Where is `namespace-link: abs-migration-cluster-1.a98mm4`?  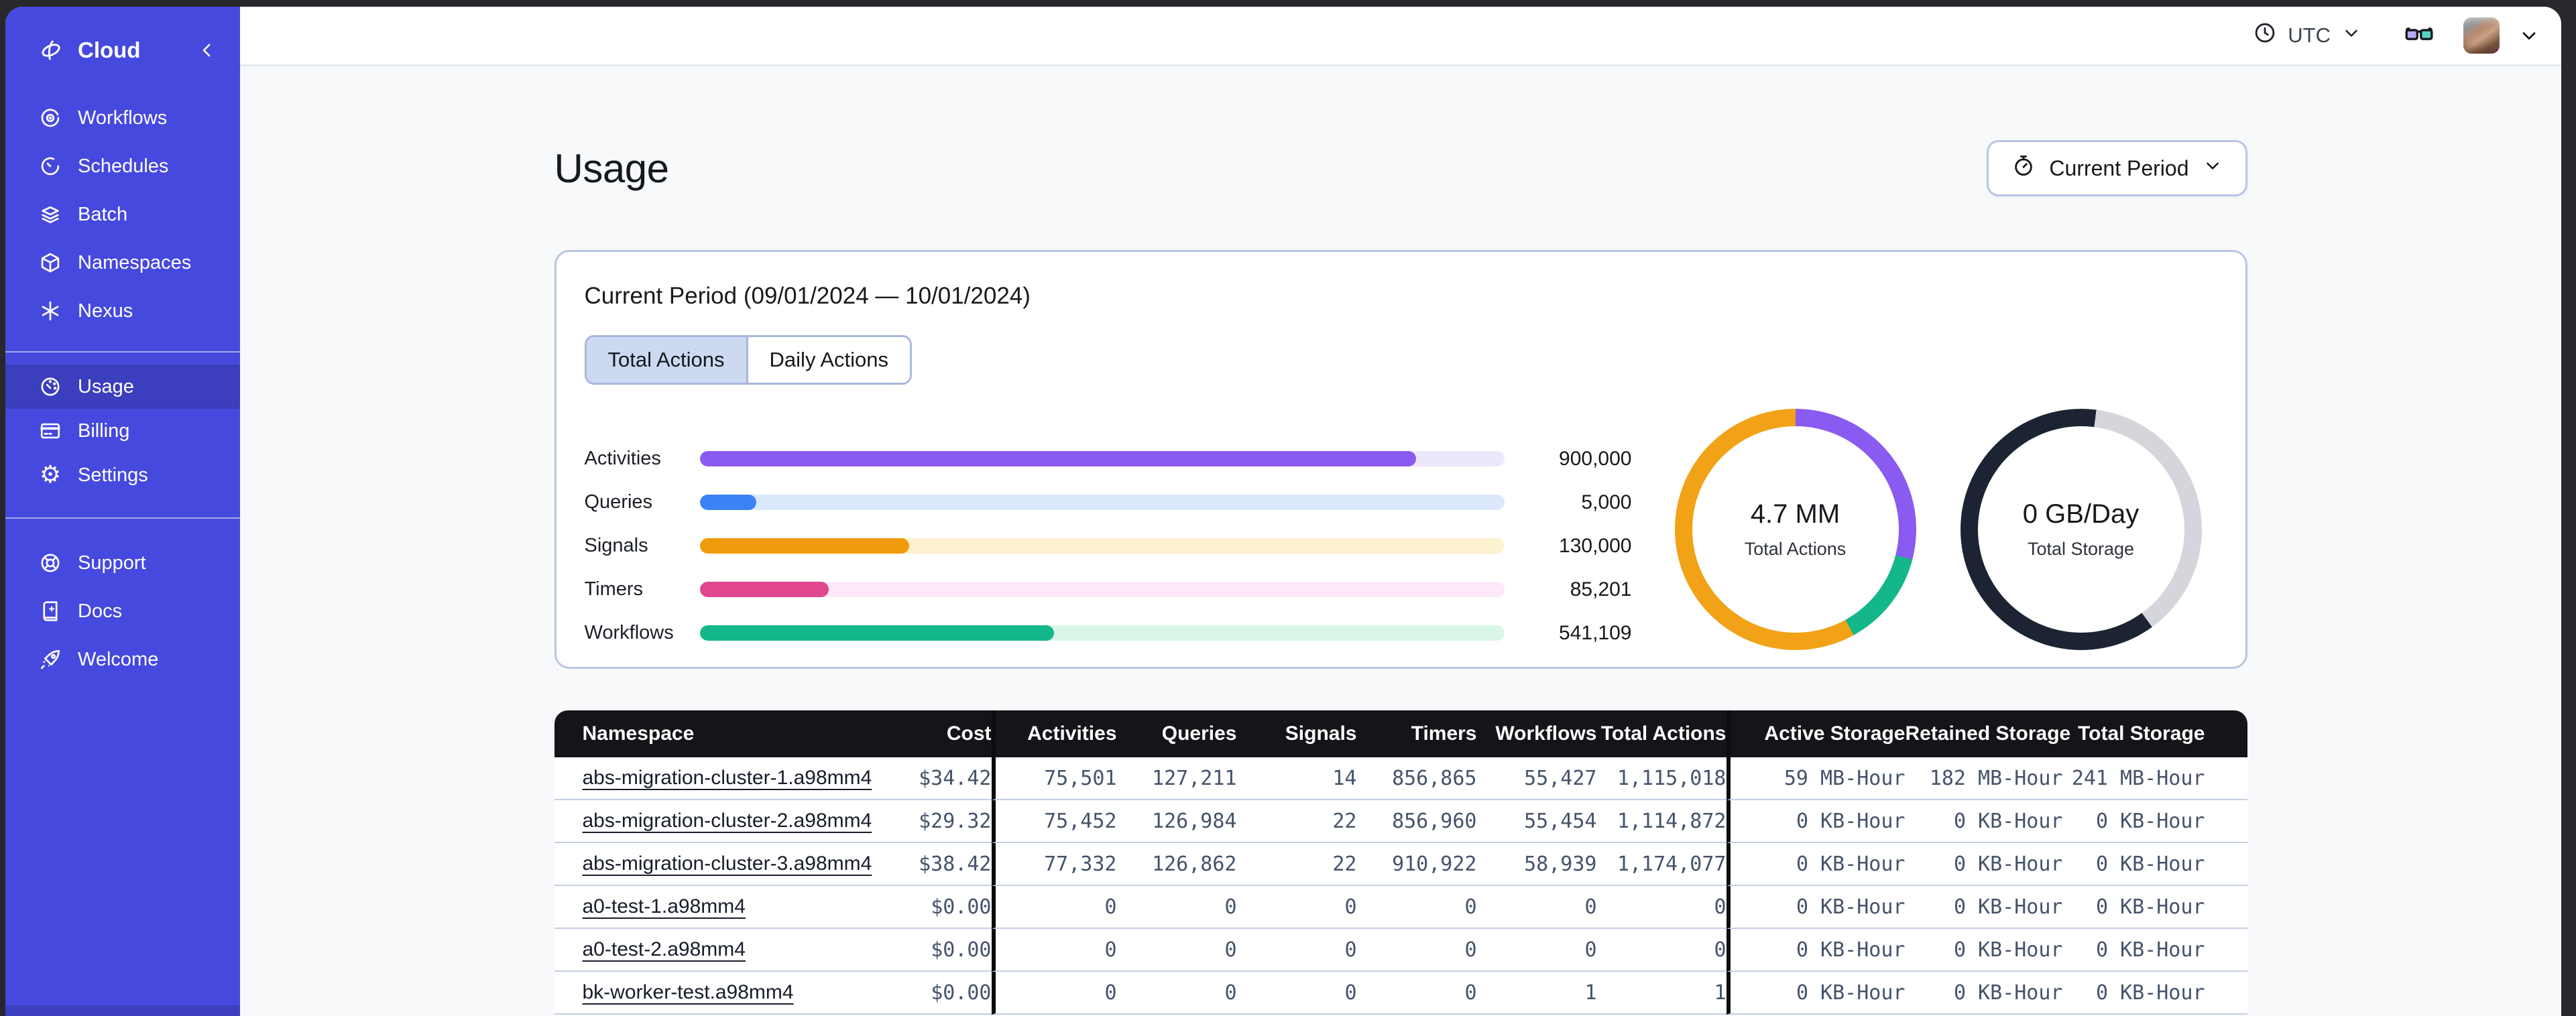 namespace-link: abs-migration-cluster-1.a98mm4 is located at coordinates (727, 778).